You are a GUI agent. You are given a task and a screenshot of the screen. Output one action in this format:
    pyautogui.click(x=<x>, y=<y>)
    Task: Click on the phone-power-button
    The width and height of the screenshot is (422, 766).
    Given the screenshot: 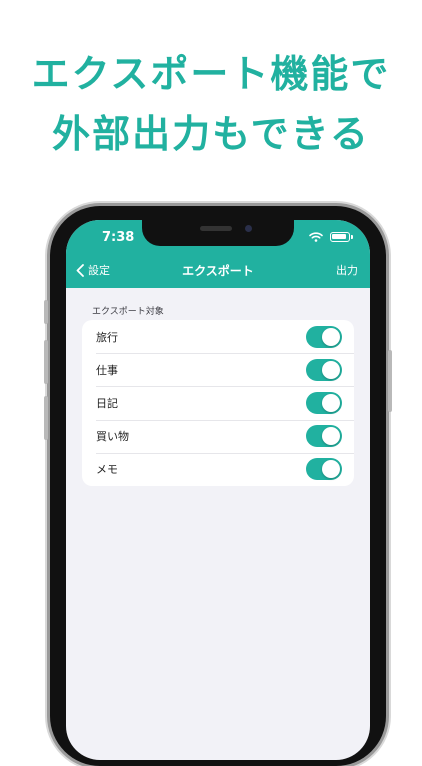 What is the action you would take?
    pyautogui.click(x=390, y=381)
    